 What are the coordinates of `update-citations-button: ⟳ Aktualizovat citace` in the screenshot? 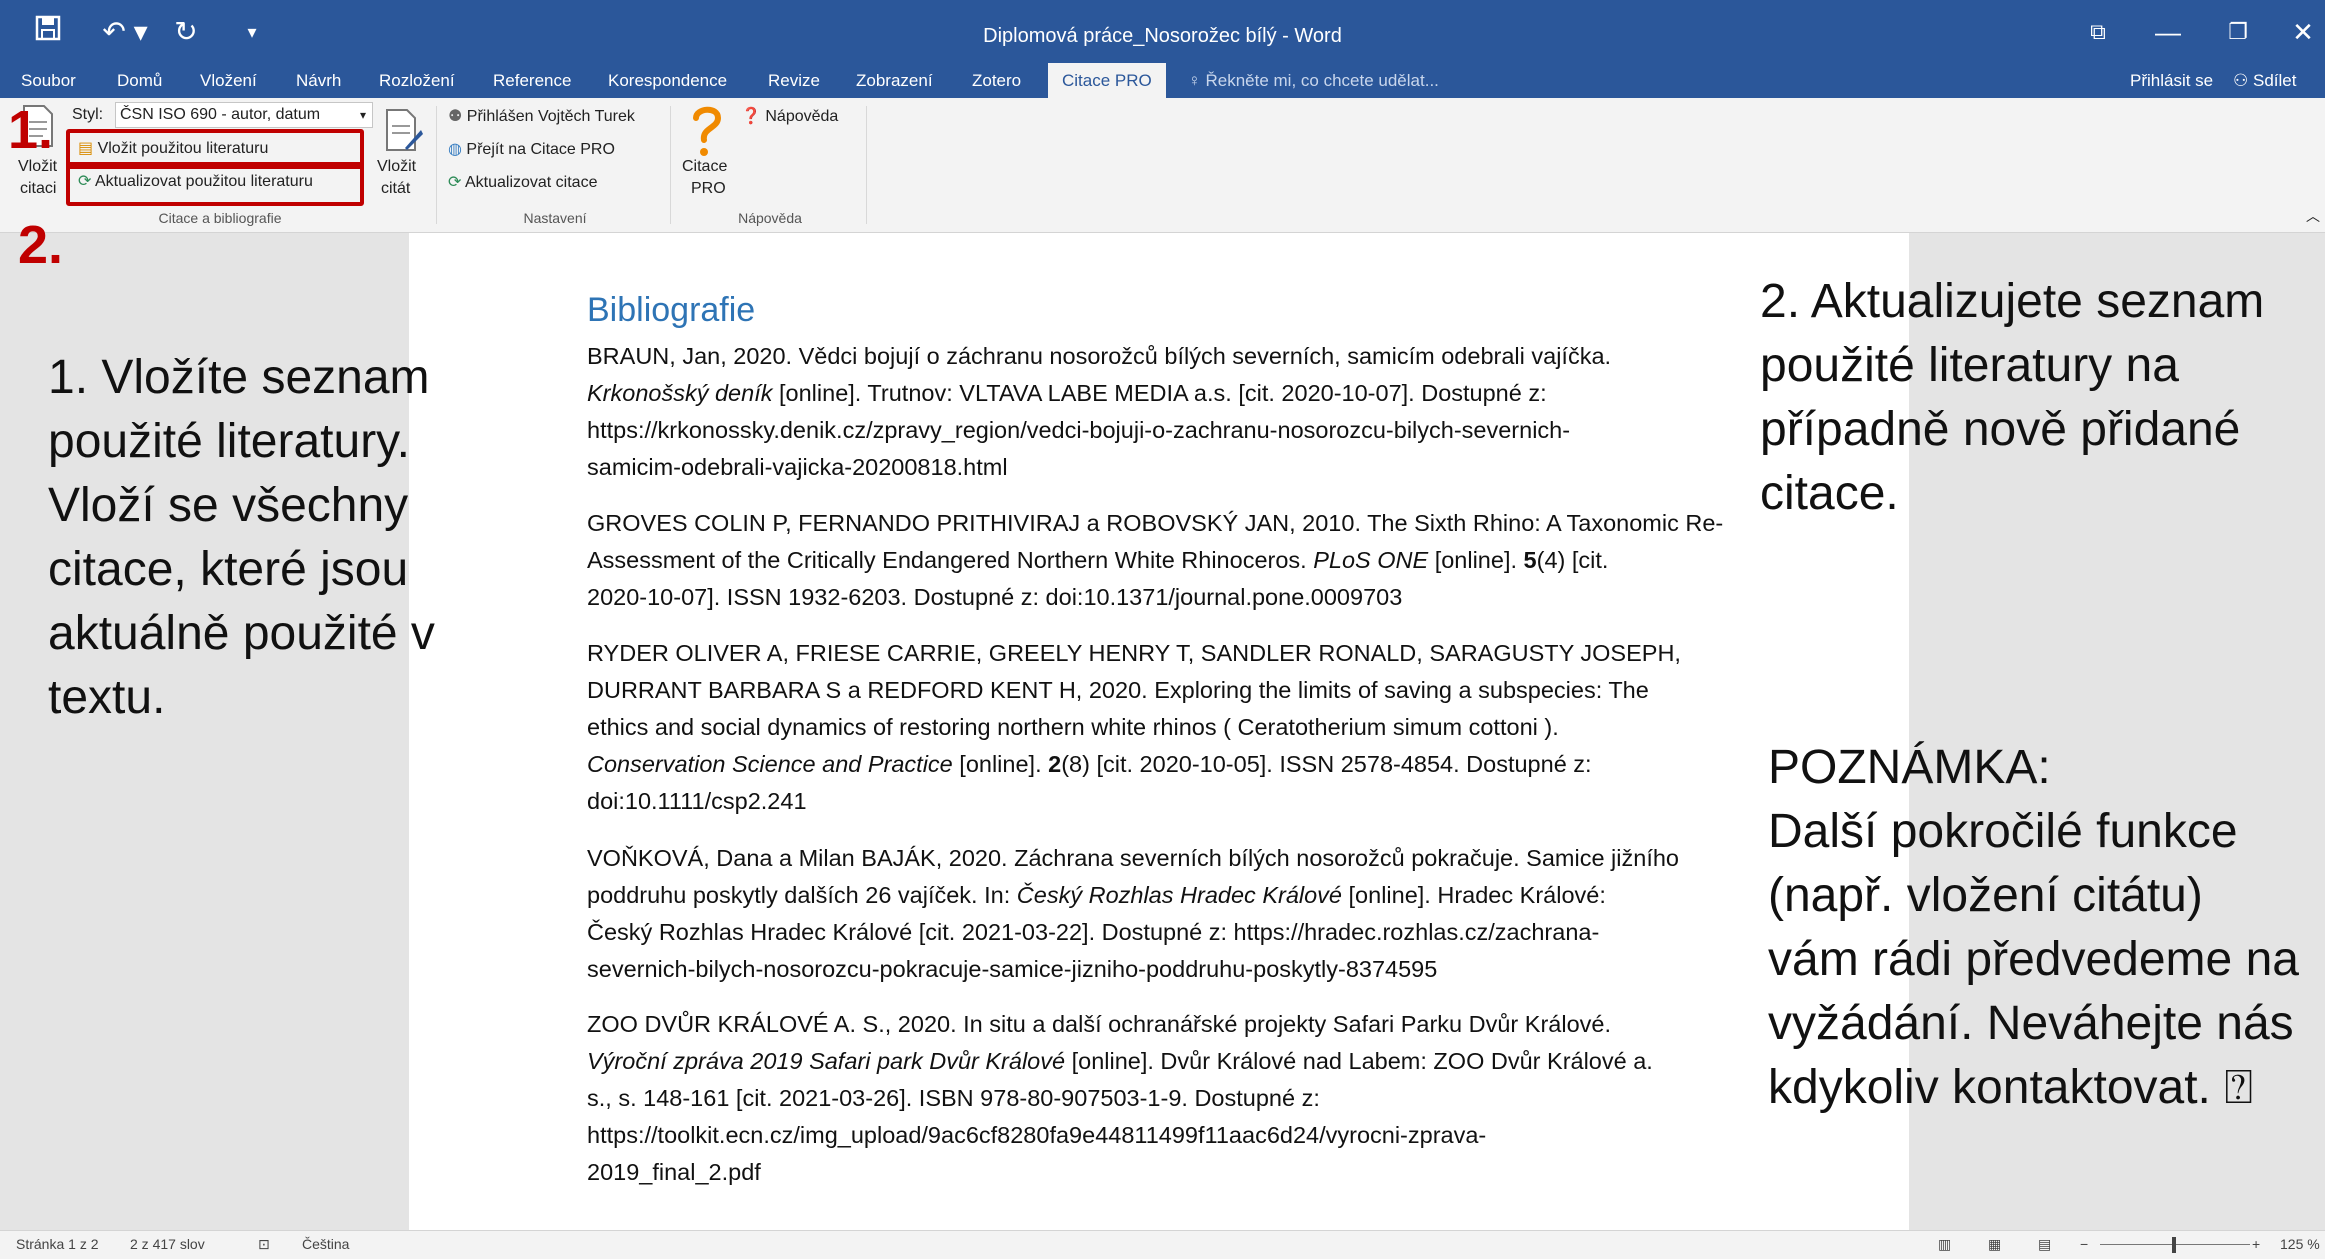 It's located at (522, 182).